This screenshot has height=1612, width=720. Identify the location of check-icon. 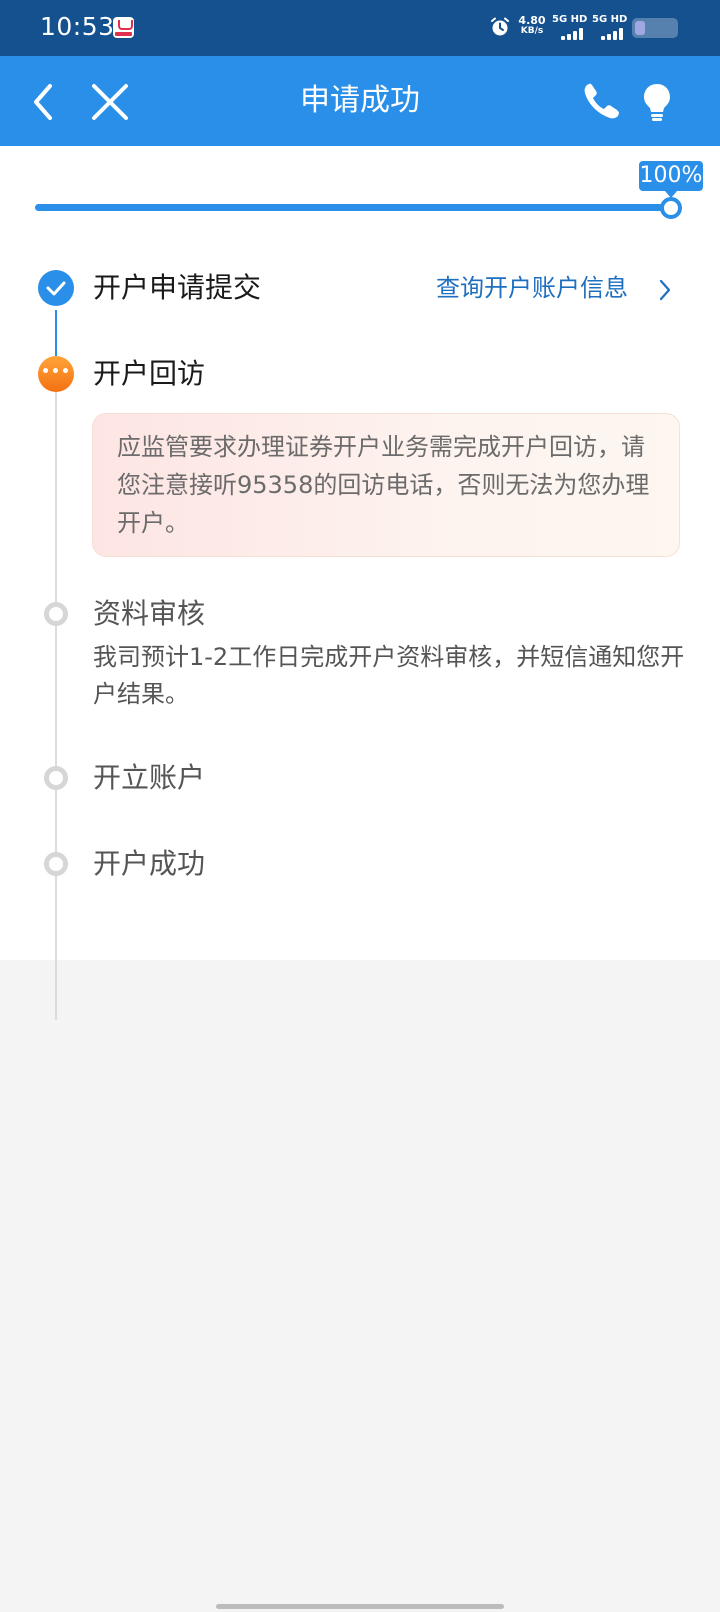
(56, 288).